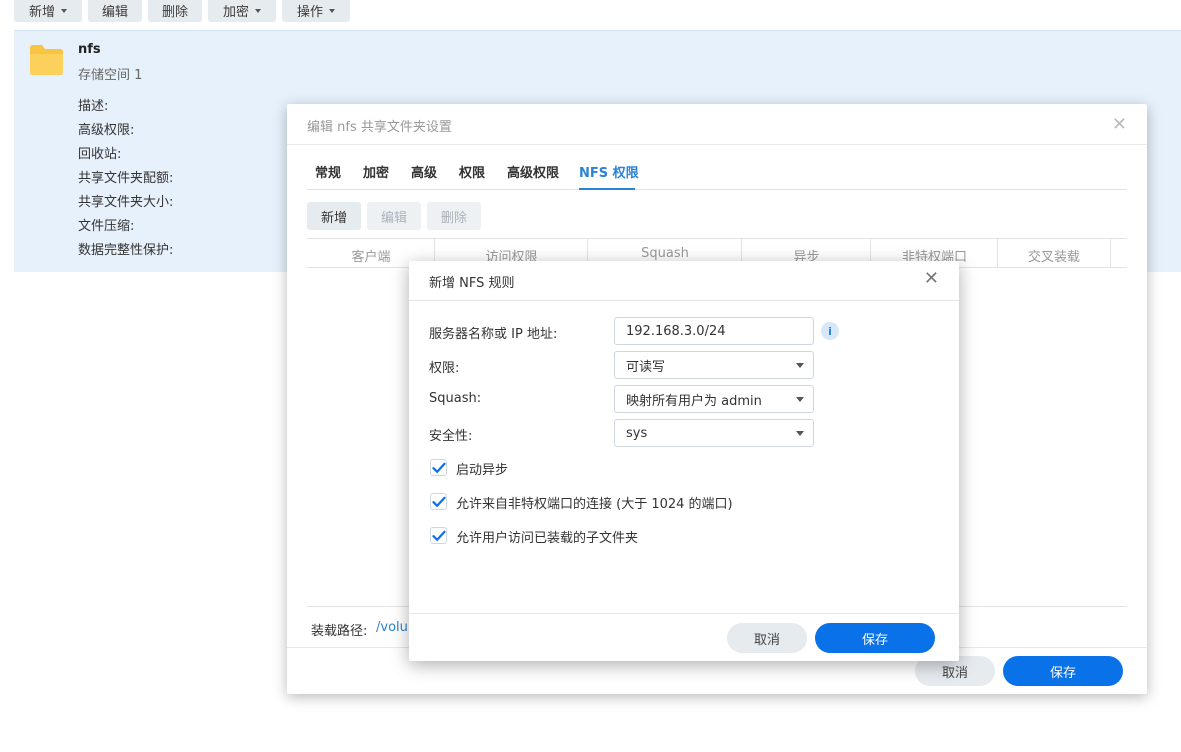  I want to click on tab-advanced-permissions: 高级权限, so click(533, 171).